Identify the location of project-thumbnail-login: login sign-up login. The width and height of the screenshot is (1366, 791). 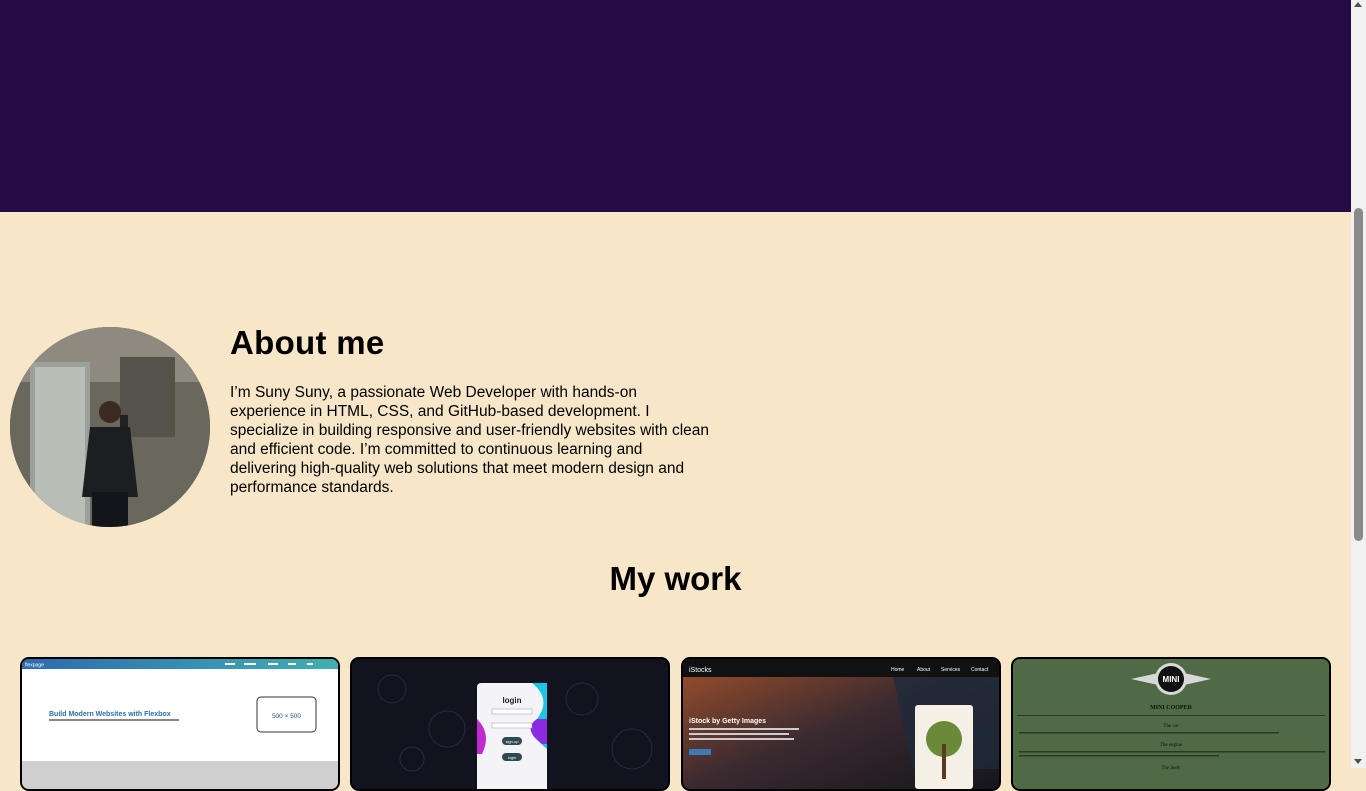
(510, 724).